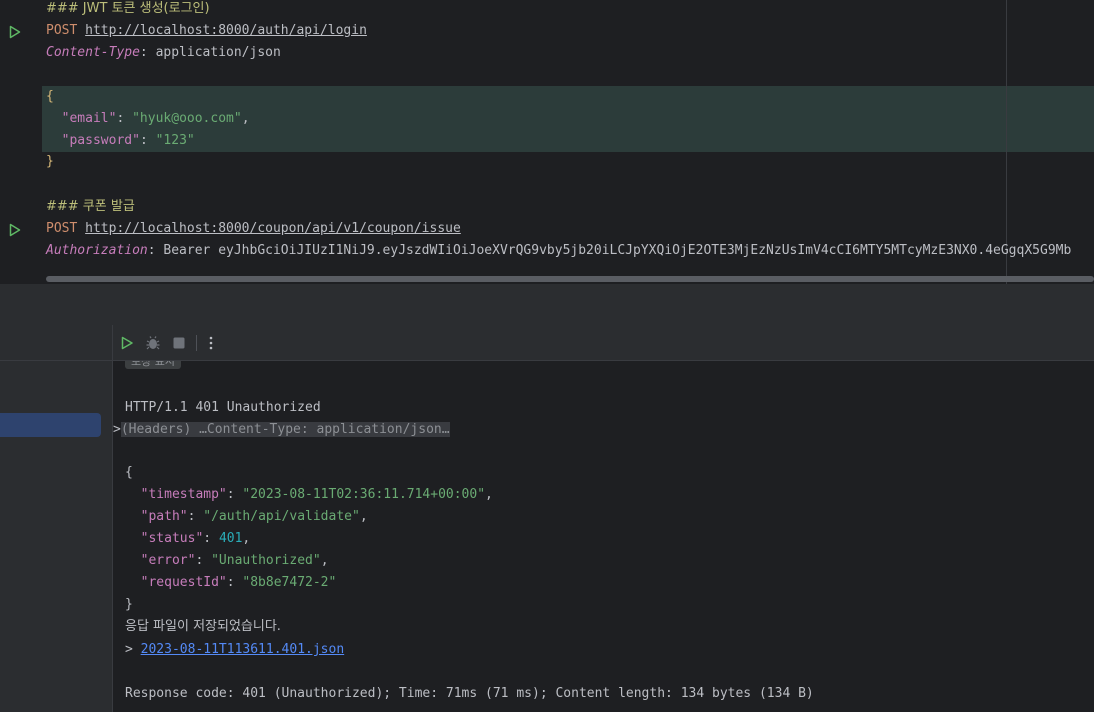 Image resolution: width=1094 pixels, height=712 pixels. What do you see at coordinates (187, 118) in the screenshot?
I see `email-value: "hyuk@ooo.com"` at bounding box center [187, 118].